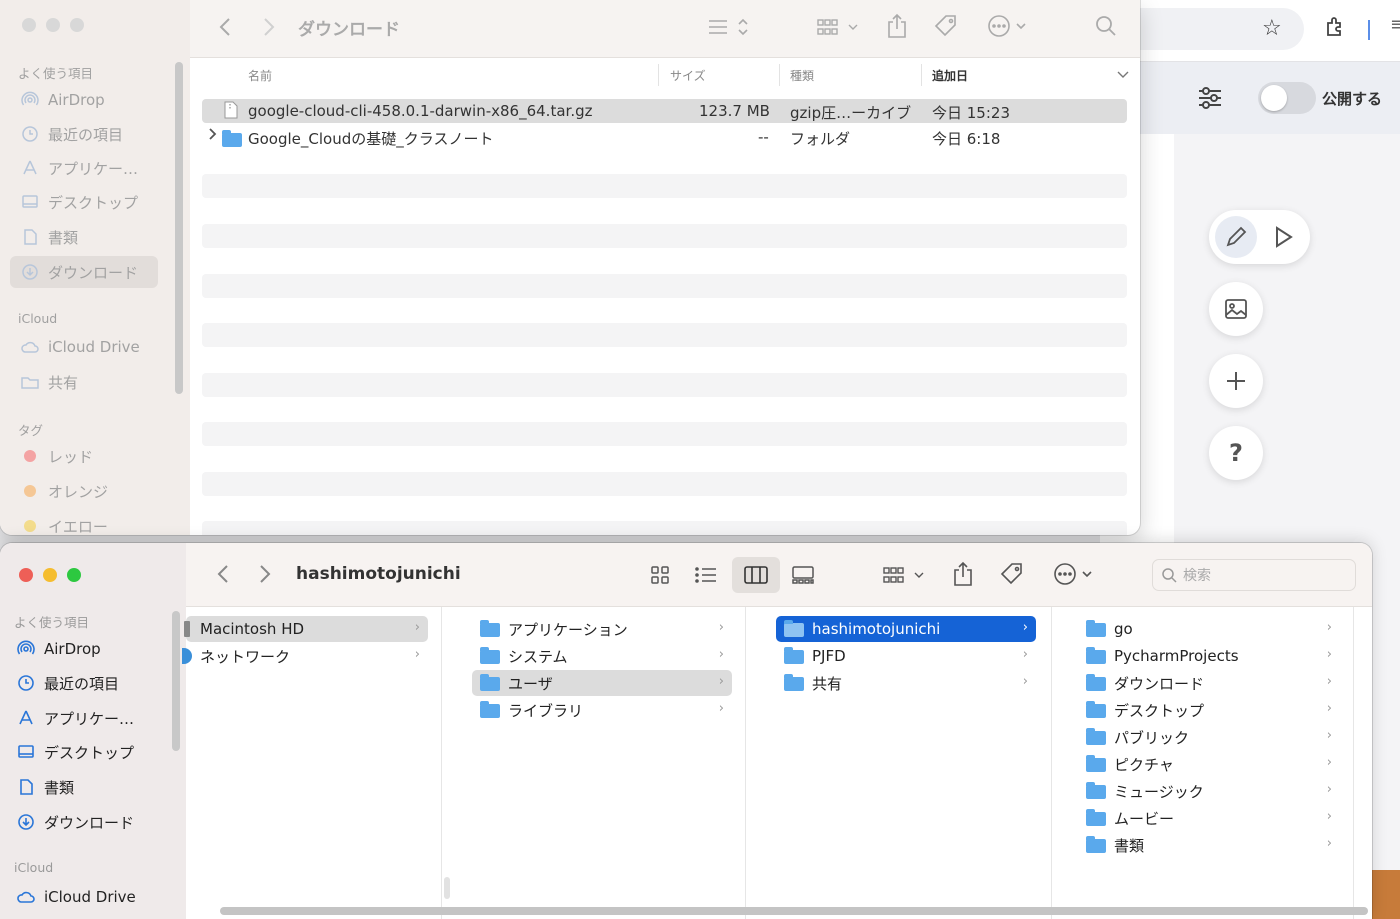  I want to click on column-item-users: ユーザ ›, so click(602, 683).